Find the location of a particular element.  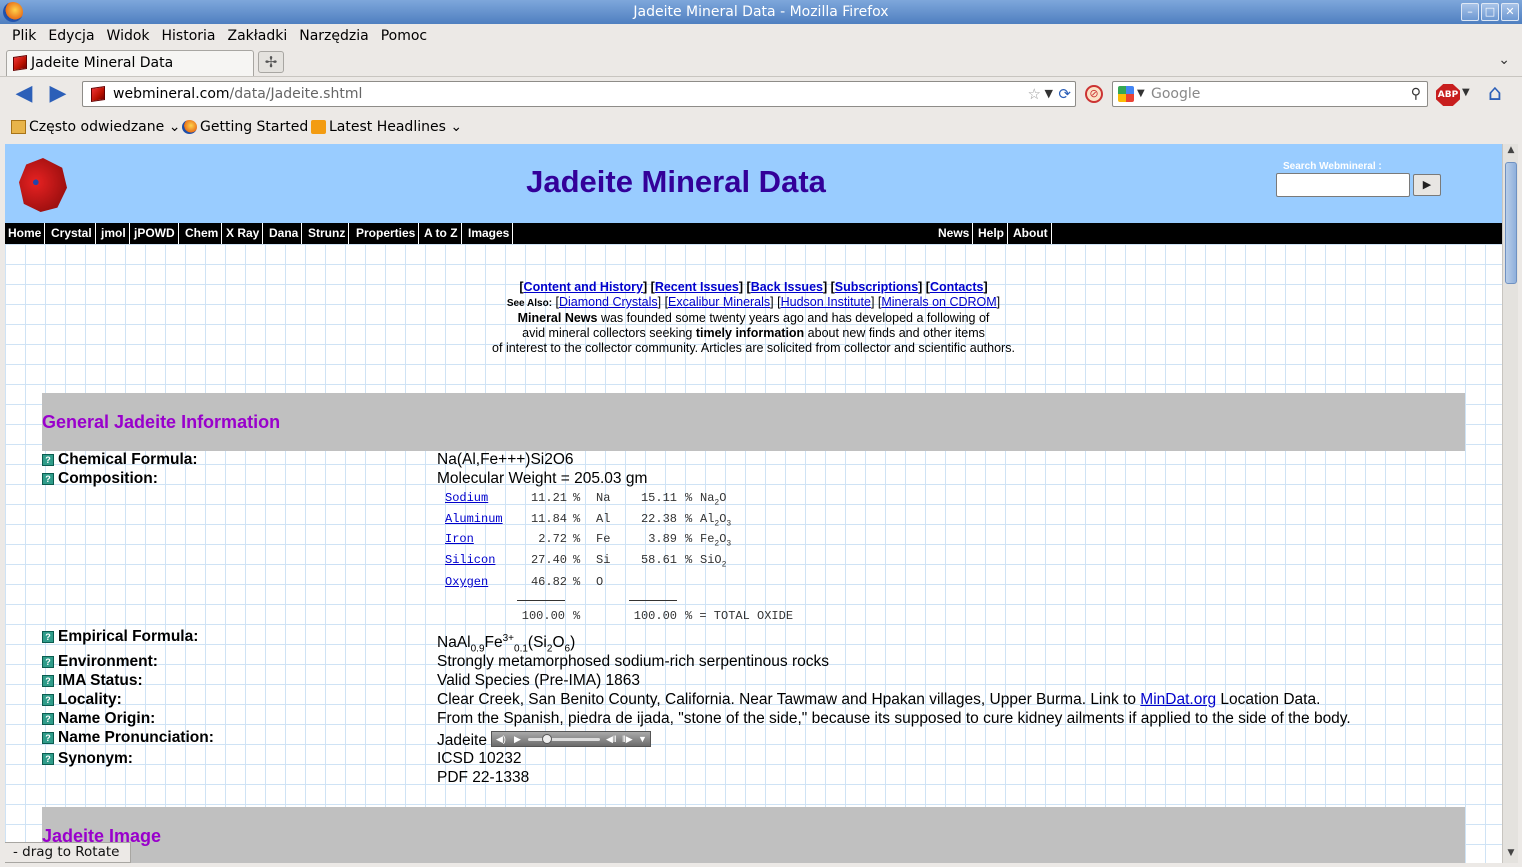

adblock-chevron-down-icon: ▼ is located at coordinates (1466, 92).